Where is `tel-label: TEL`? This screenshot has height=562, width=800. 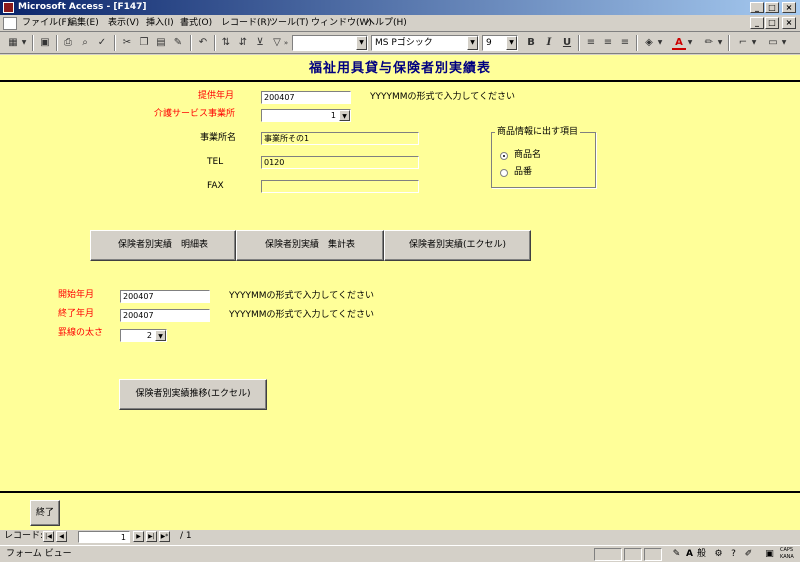 tel-label: TEL is located at coordinates (215, 162).